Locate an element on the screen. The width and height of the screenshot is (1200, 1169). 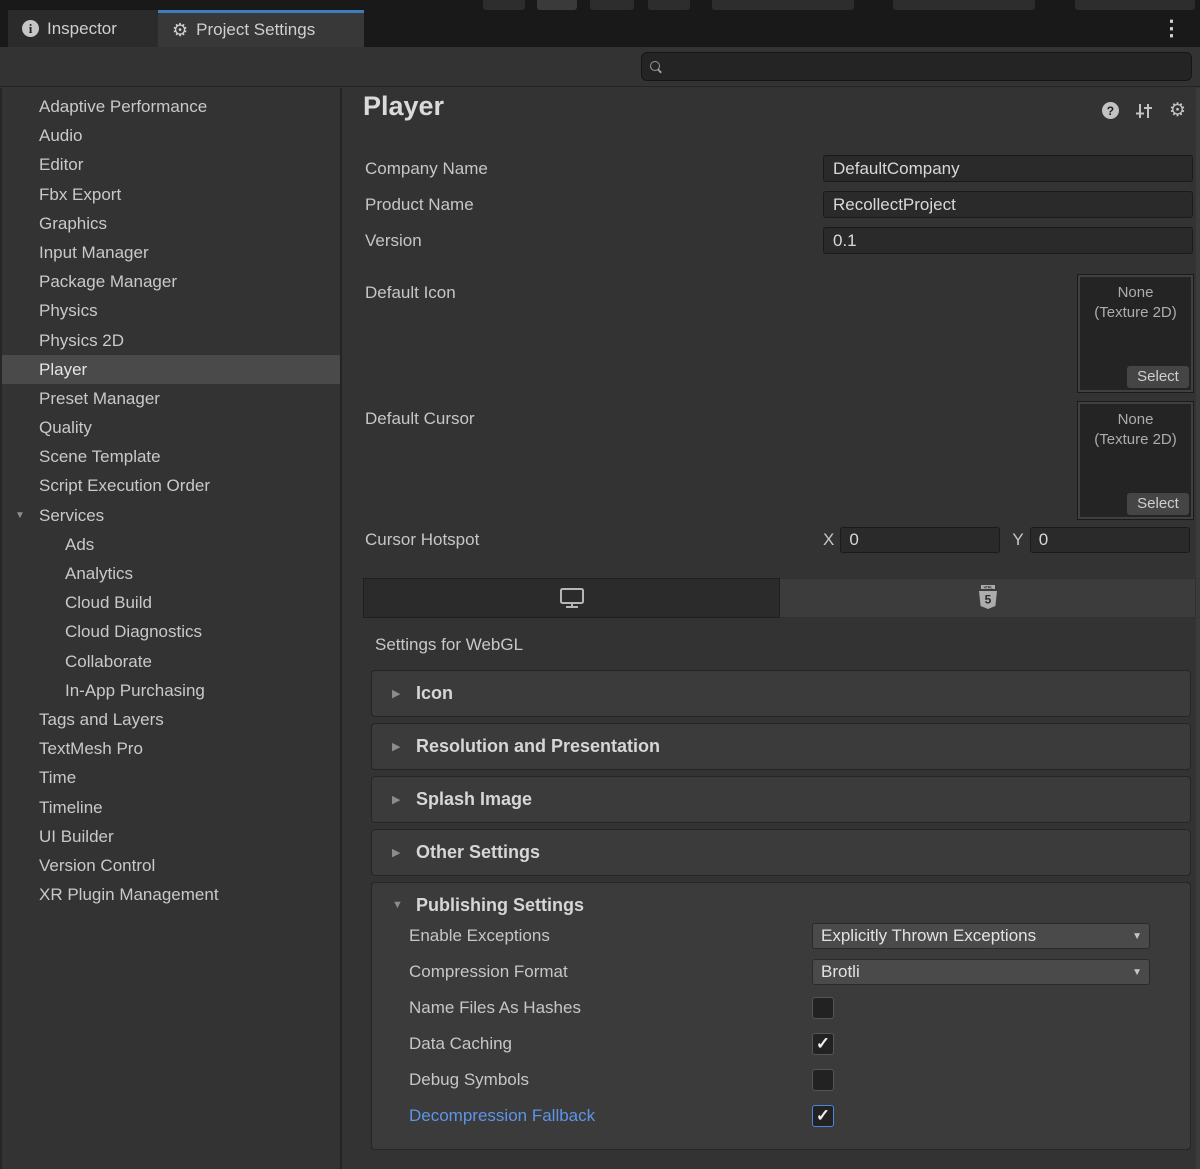
sidebar-item-editor: Editor is located at coordinates (171, 164).